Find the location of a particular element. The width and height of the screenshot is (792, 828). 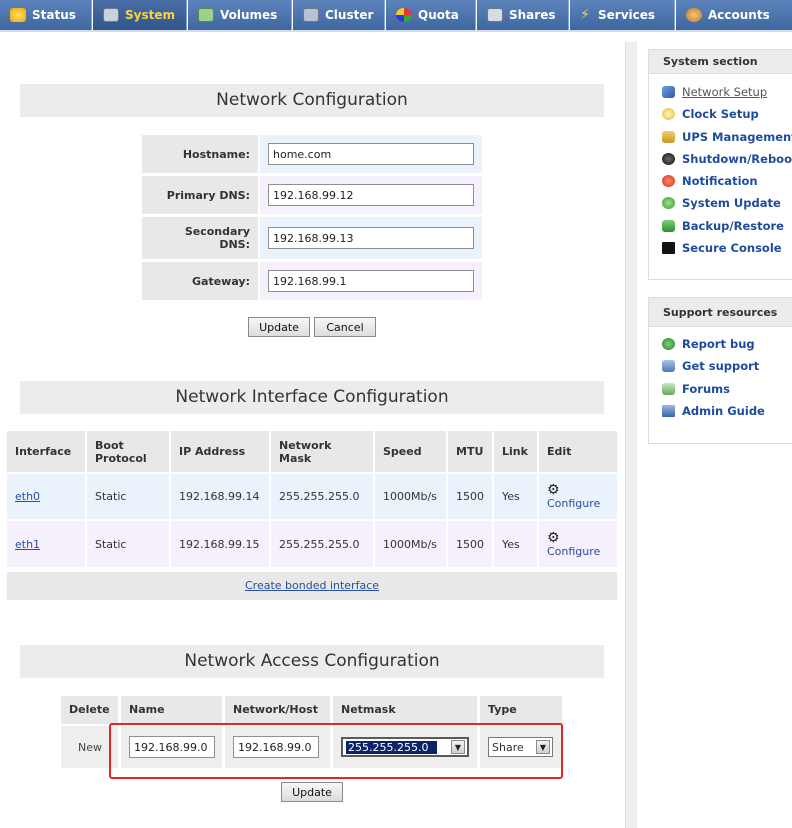

shutdown-icon is located at coordinates (668, 158).